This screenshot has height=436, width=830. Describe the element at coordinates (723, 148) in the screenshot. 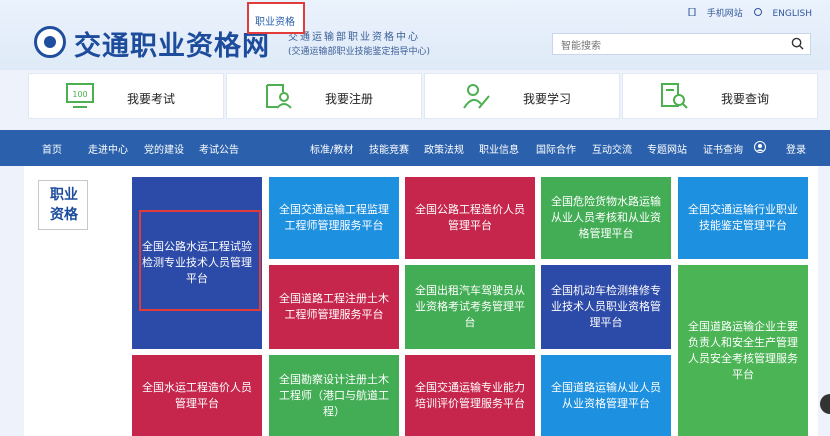

I see `nav-item-cert-query: 证书查询` at that location.